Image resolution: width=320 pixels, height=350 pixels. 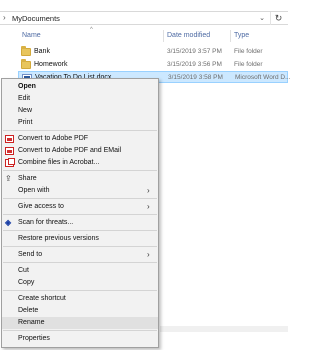 I want to click on menu-item-label: Rename, so click(x=31, y=322).